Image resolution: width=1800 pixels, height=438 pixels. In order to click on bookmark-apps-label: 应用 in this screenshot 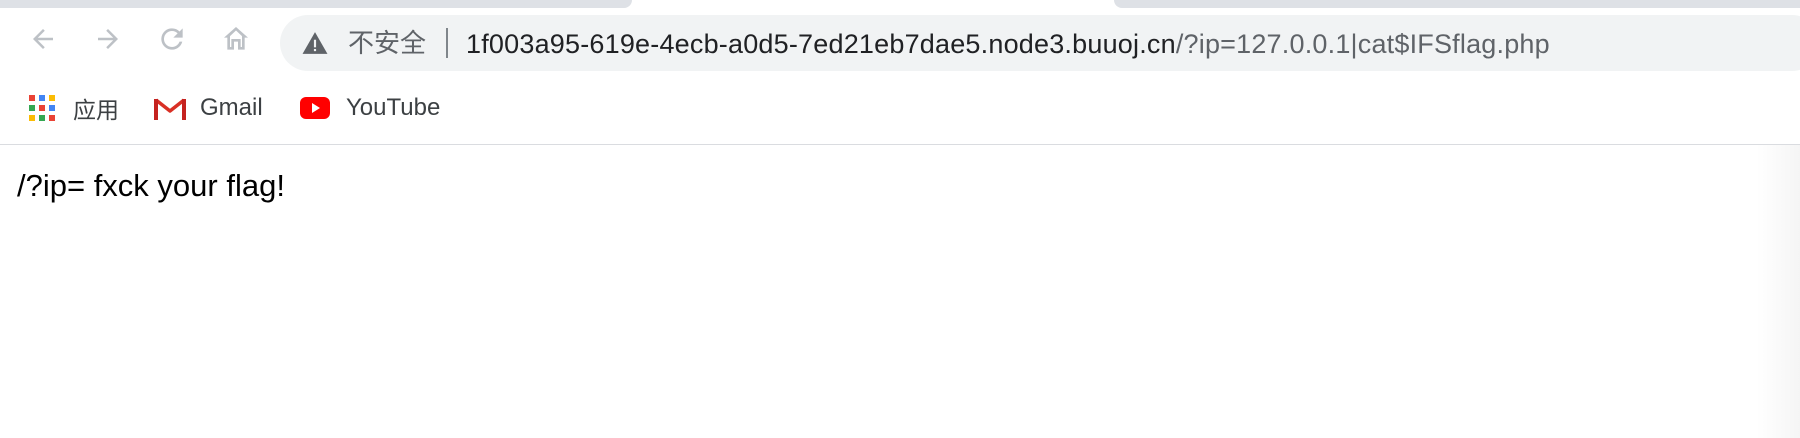, I will do `click(96, 111)`.